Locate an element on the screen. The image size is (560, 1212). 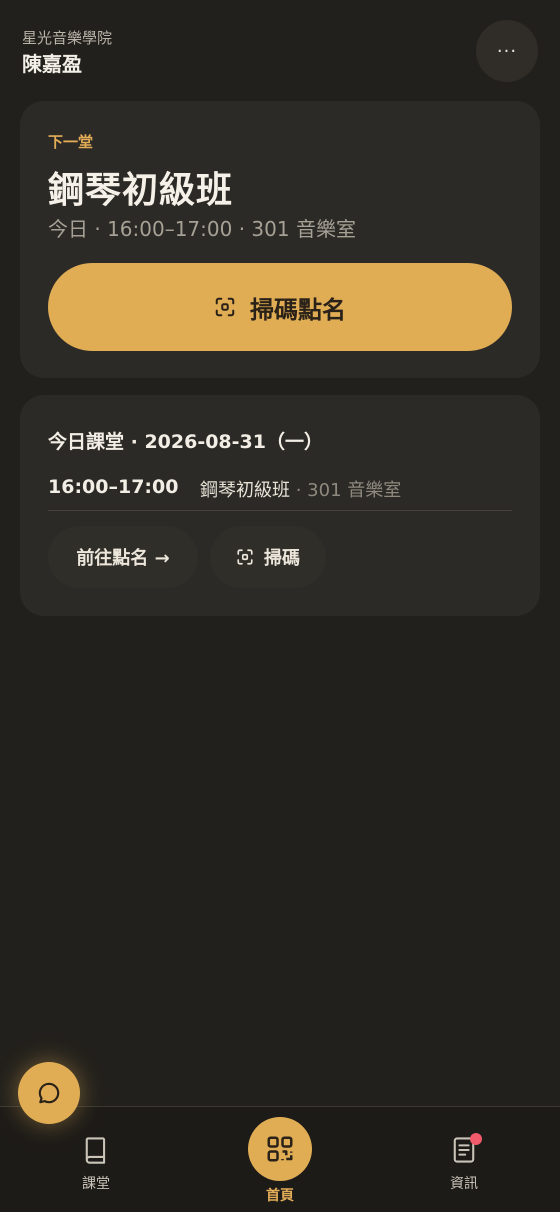
go-attendance-label: 前往點名 → is located at coordinates (123, 558).